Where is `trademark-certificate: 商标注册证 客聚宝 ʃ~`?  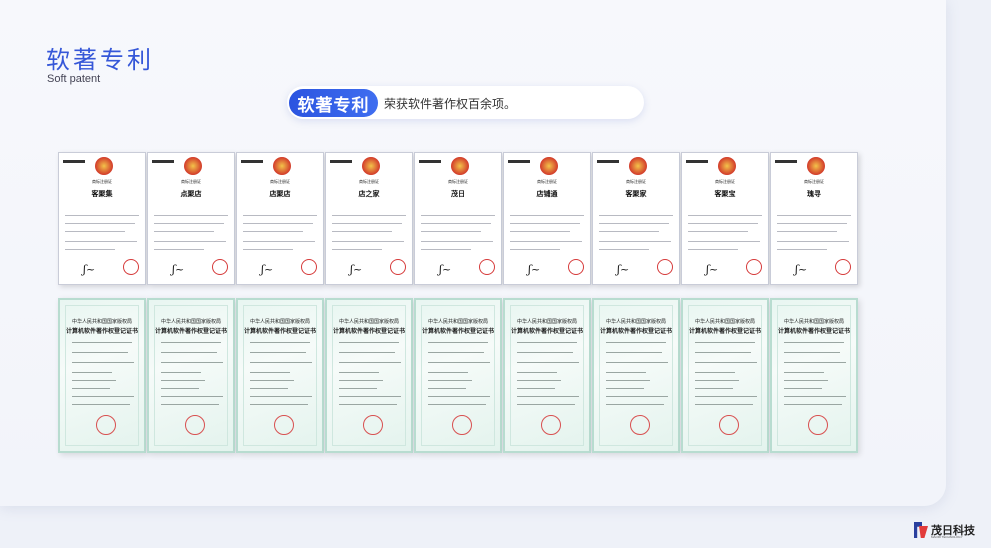 trademark-certificate: 商标注册证 客聚宝 ʃ~ is located at coordinates (725, 218).